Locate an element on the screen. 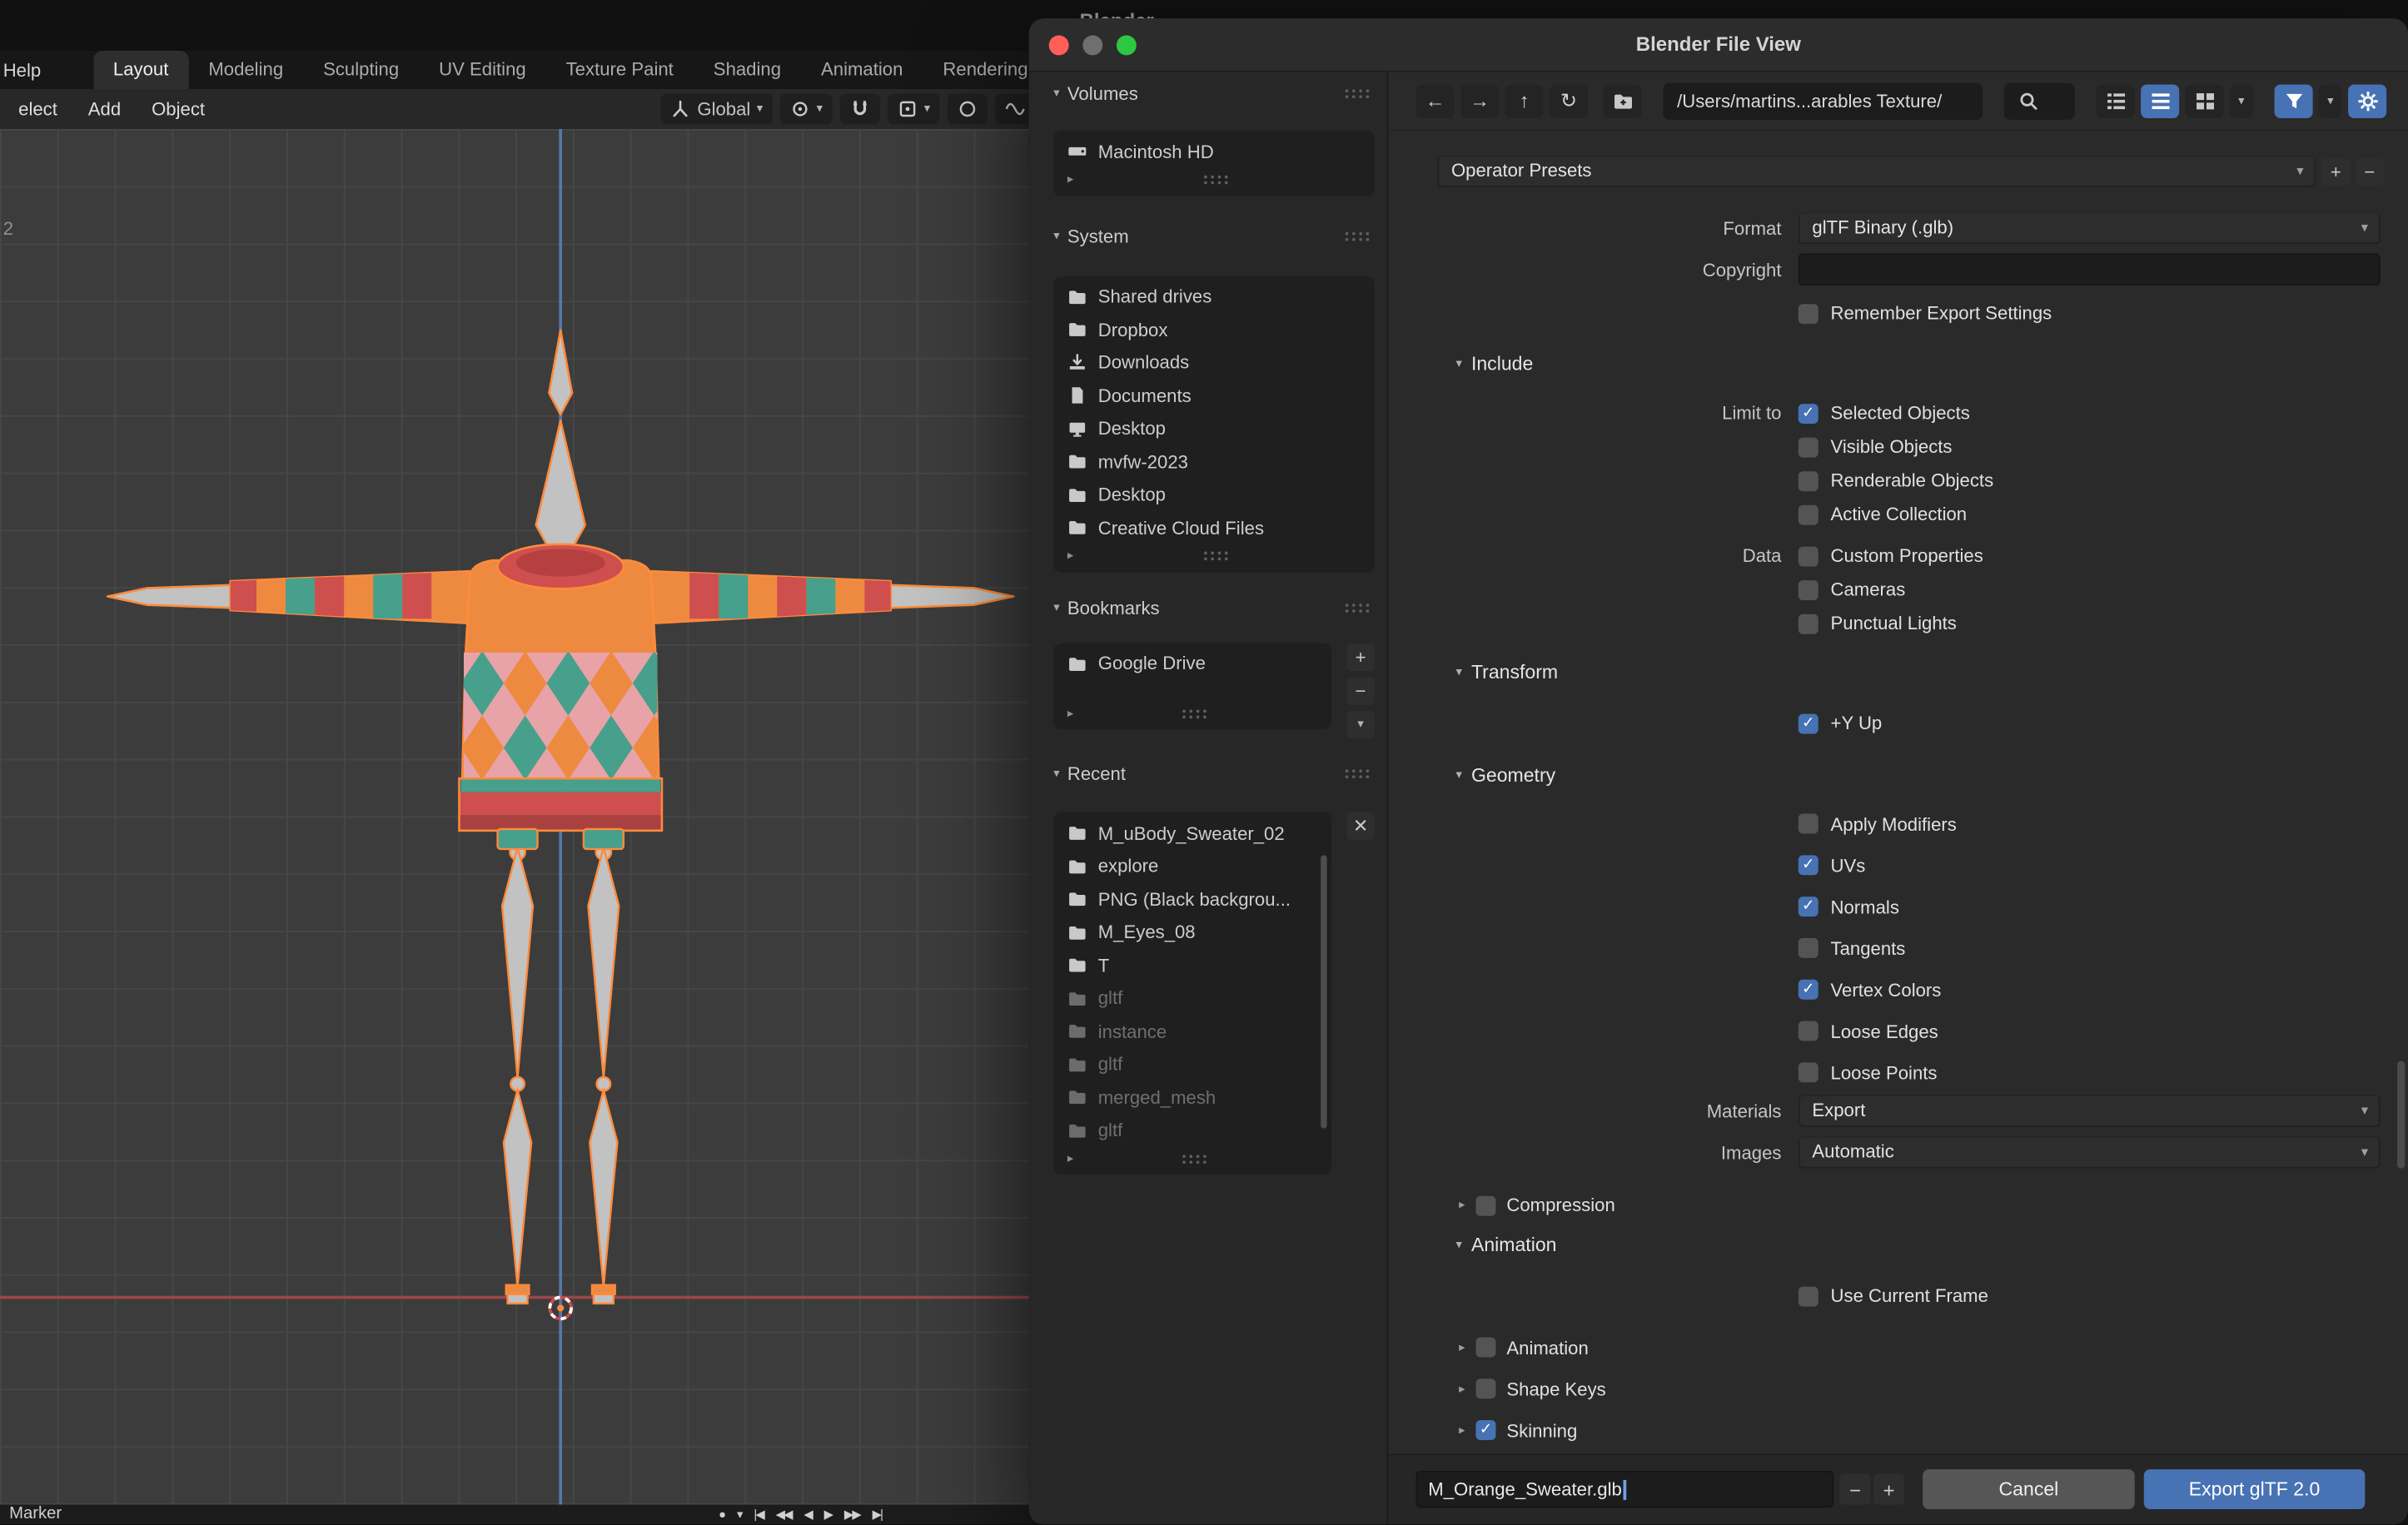  decrement-filename-button: − is located at coordinates (1855, 1489).